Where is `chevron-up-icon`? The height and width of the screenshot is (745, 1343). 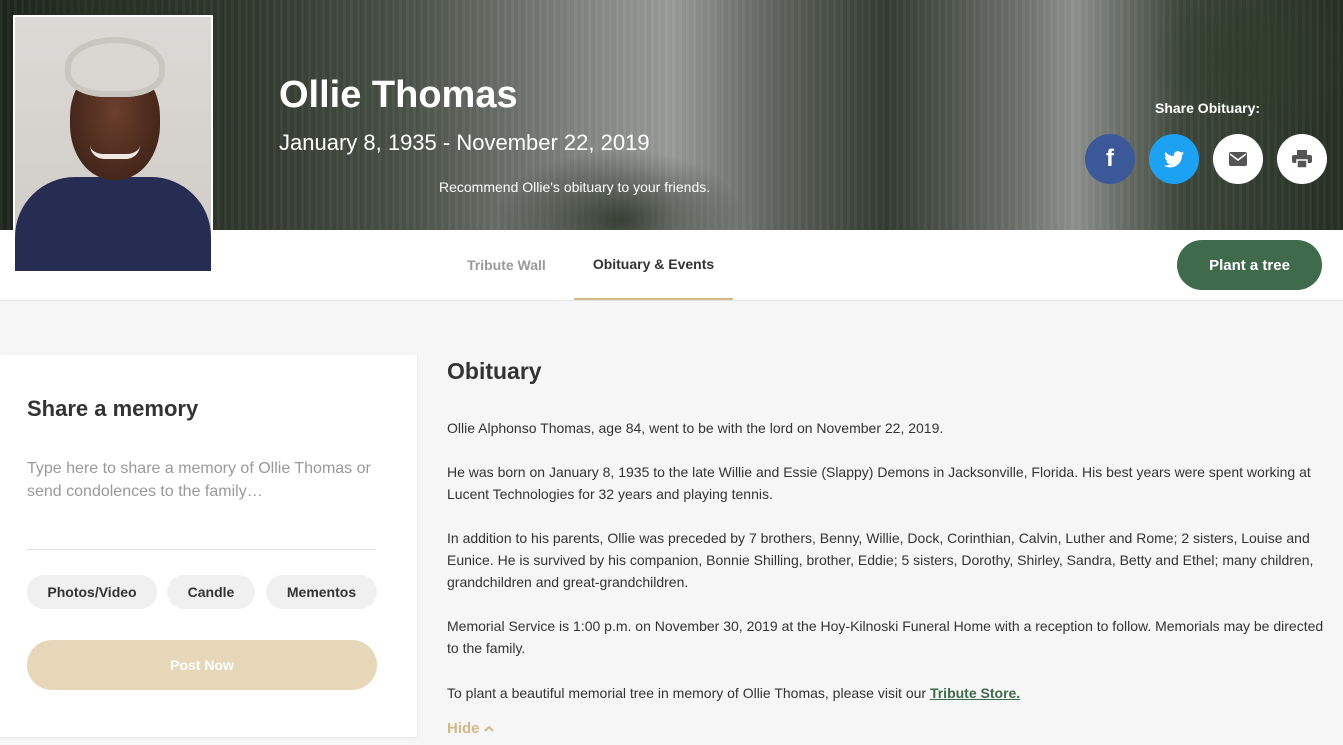
chevron-up-icon is located at coordinates (488, 728).